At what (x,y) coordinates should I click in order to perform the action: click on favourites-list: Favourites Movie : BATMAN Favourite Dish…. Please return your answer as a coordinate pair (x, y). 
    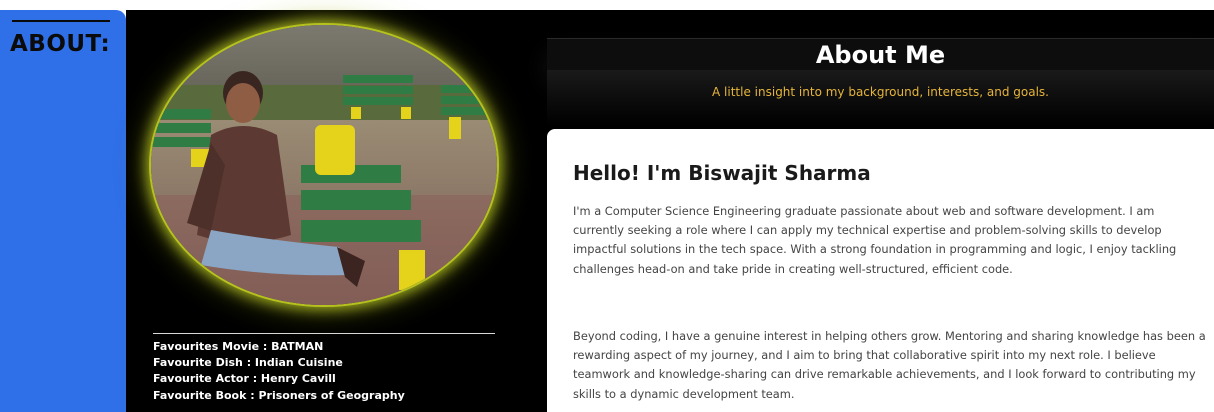
    Looking at the image, I should click on (279, 371).